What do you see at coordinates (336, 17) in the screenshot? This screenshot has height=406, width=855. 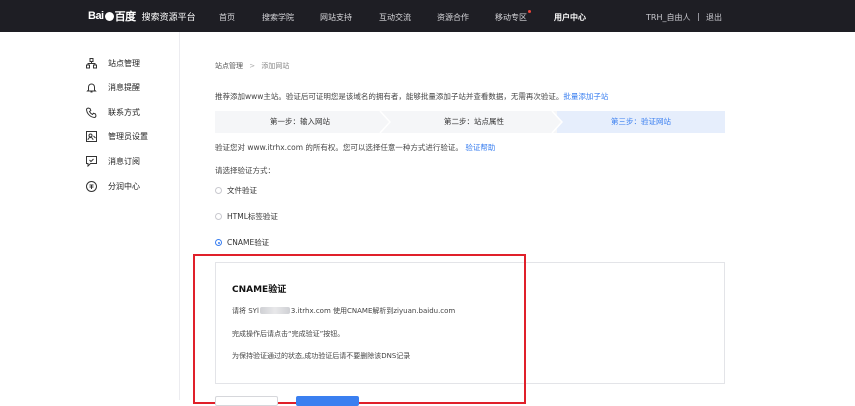 I see `nav-support: 网站支持` at bounding box center [336, 17].